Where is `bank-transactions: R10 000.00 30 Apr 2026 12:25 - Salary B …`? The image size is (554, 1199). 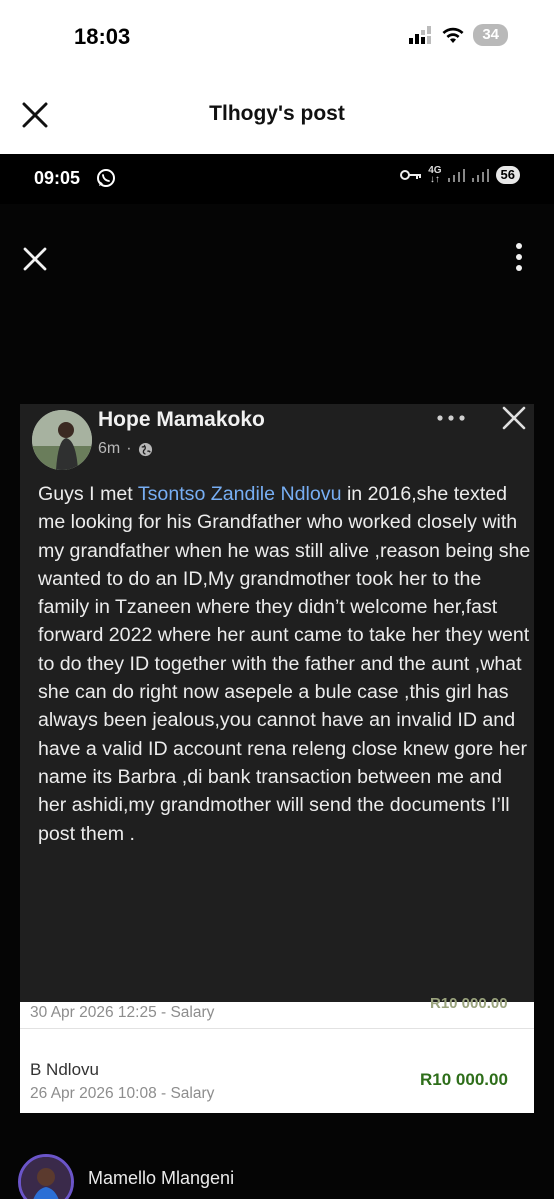 bank-transactions: R10 000.00 30 Apr 2026 12:25 - Salary B … is located at coordinates (277, 1054).